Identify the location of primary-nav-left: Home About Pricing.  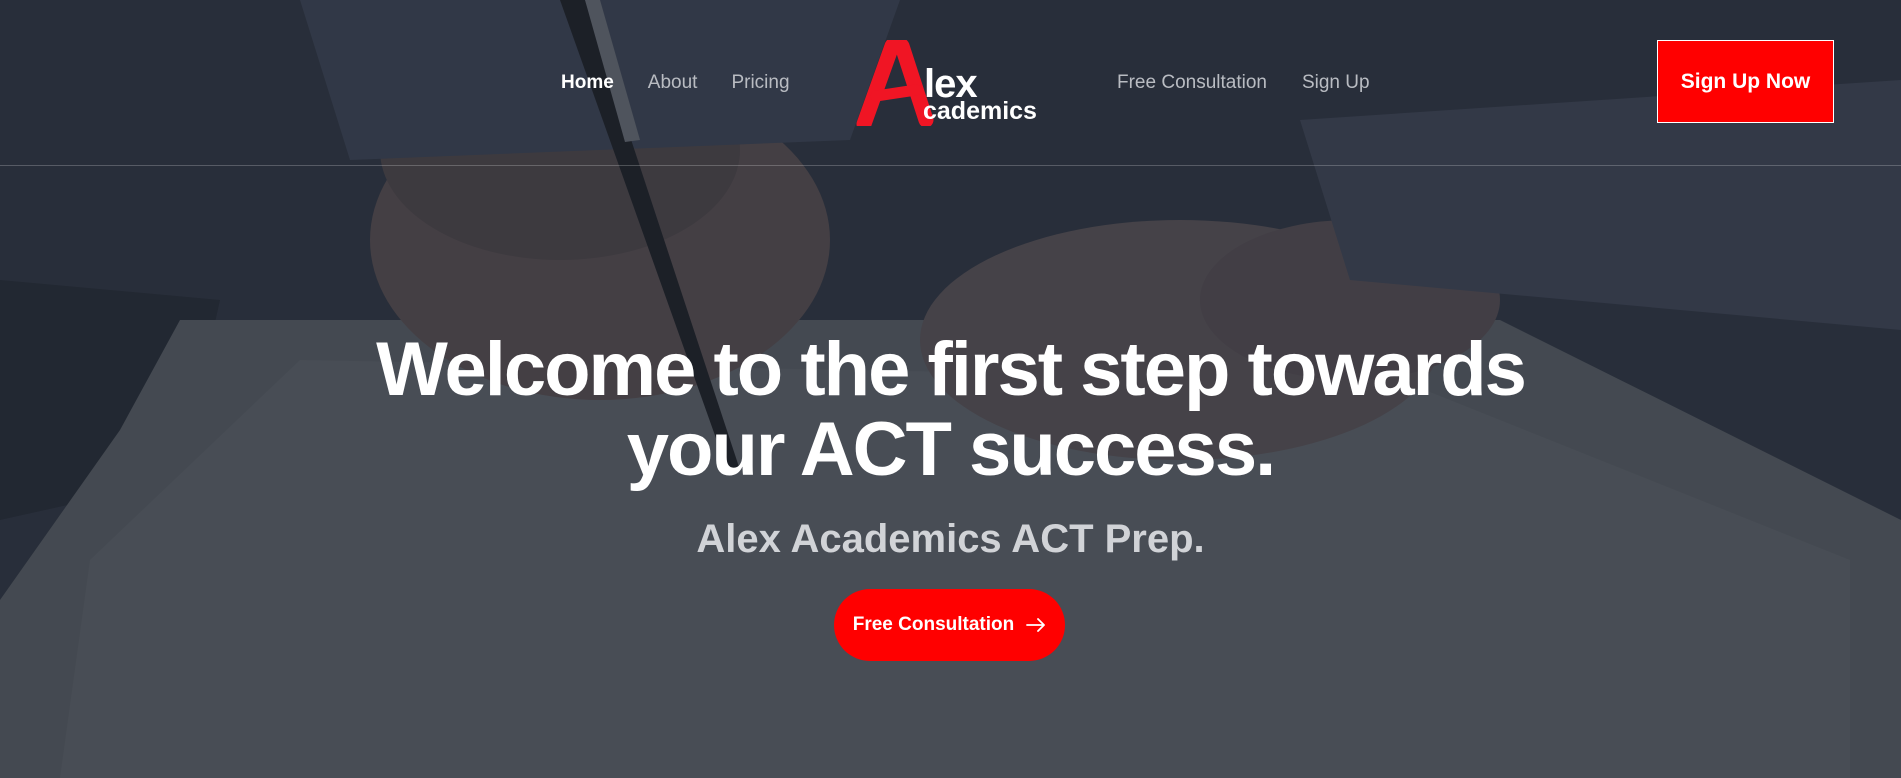
(675, 83).